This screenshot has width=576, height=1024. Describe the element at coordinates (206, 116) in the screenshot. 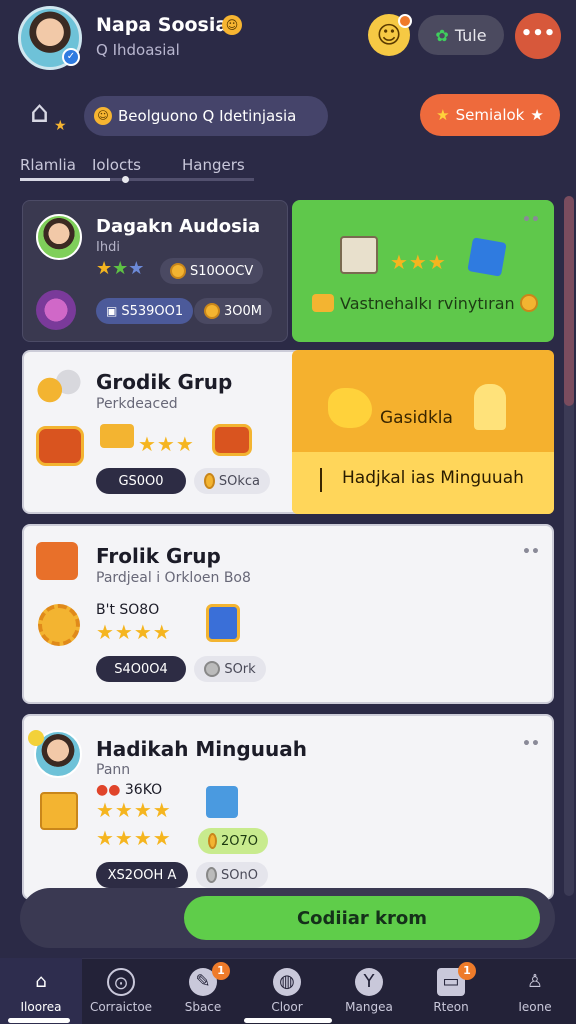

I see `search-field: ☺ Beolguono Q Idetinjasia` at that location.